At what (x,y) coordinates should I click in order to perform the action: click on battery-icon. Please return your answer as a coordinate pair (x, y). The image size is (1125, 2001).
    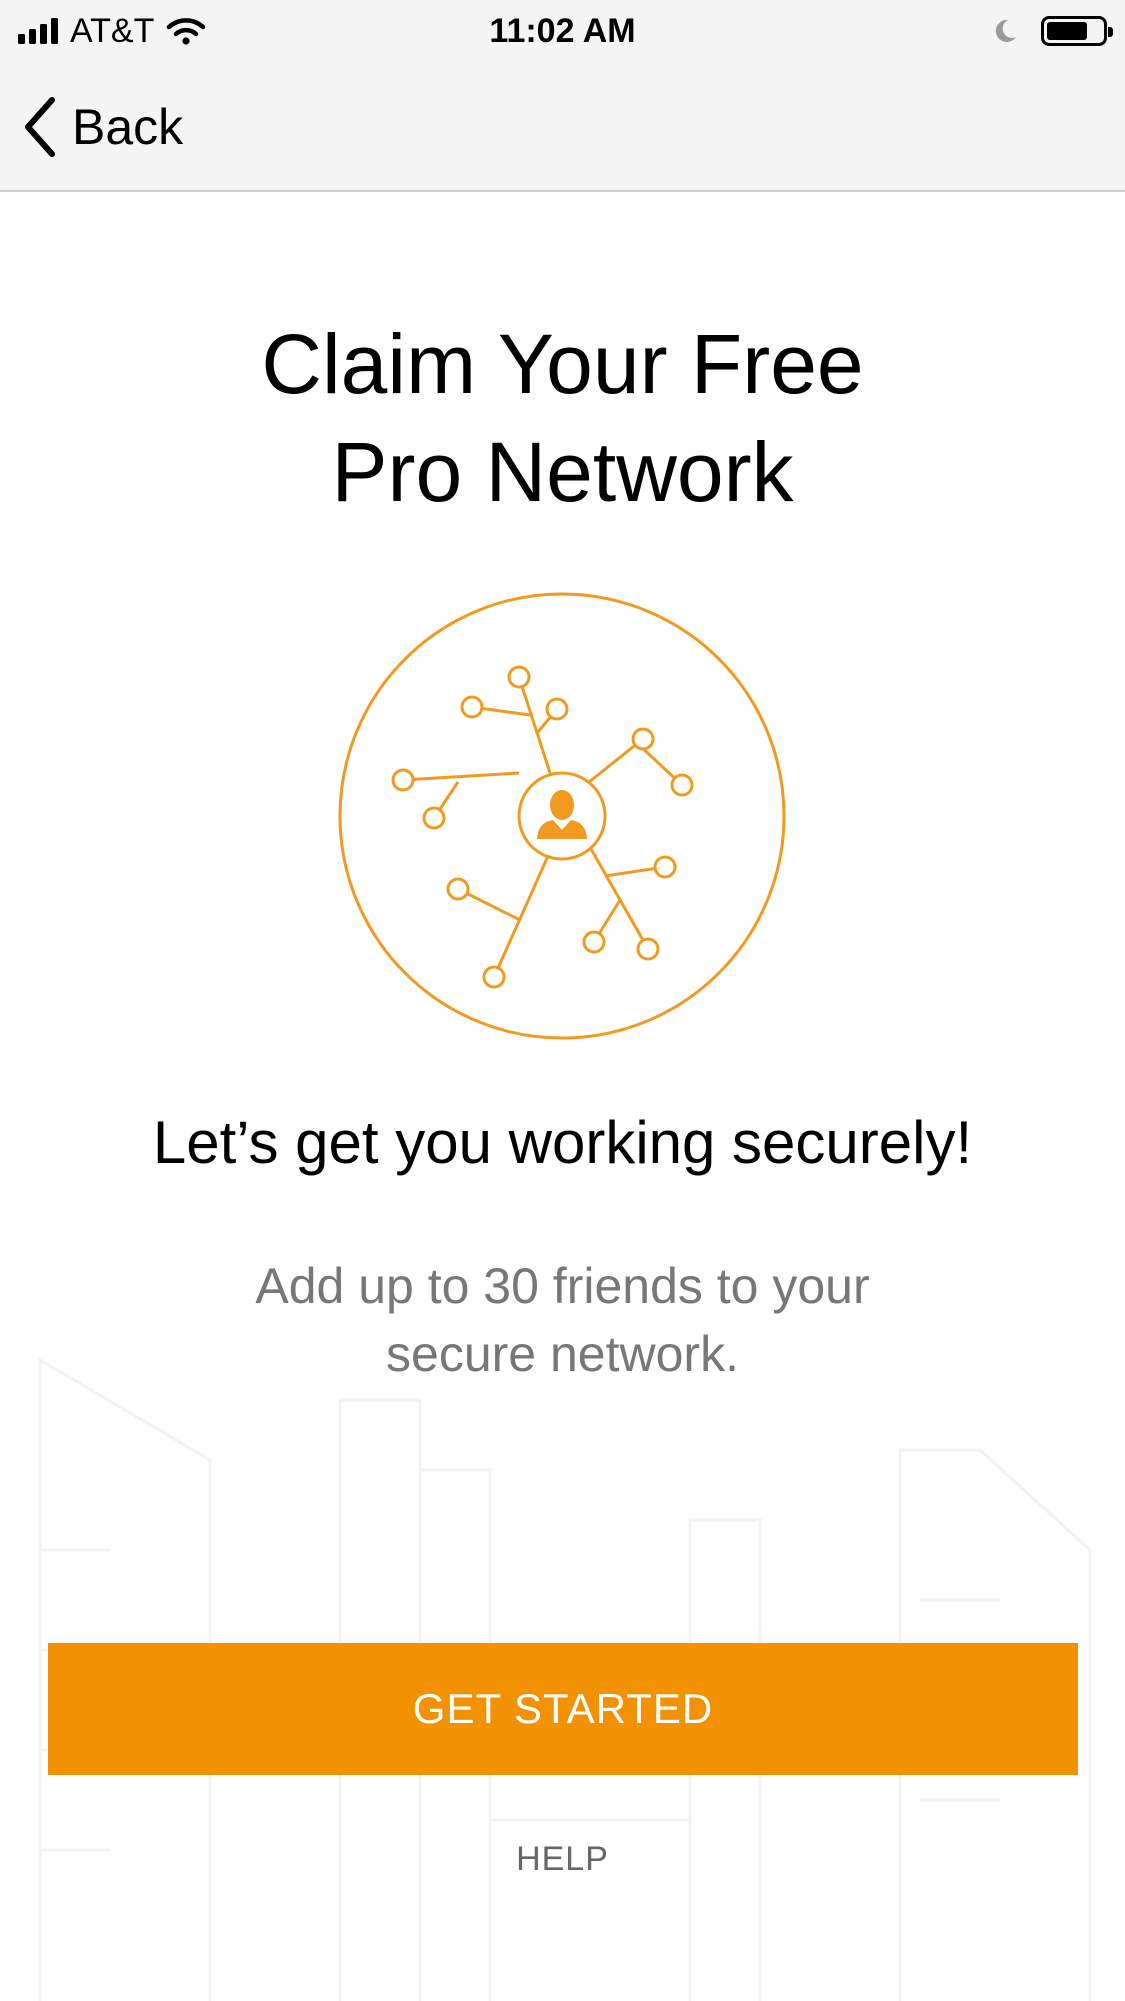
    Looking at the image, I should click on (1077, 31).